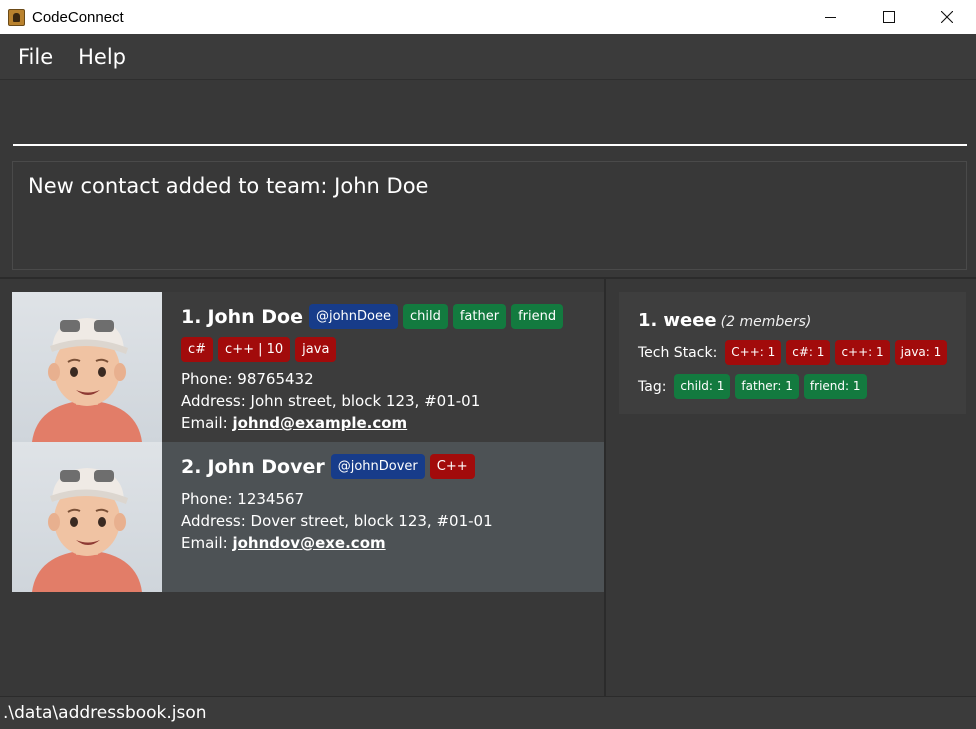 The height and width of the screenshot is (729, 976). What do you see at coordinates (228, 186) in the screenshot?
I see `result-message: New contact added to team: John Doe` at bounding box center [228, 186].